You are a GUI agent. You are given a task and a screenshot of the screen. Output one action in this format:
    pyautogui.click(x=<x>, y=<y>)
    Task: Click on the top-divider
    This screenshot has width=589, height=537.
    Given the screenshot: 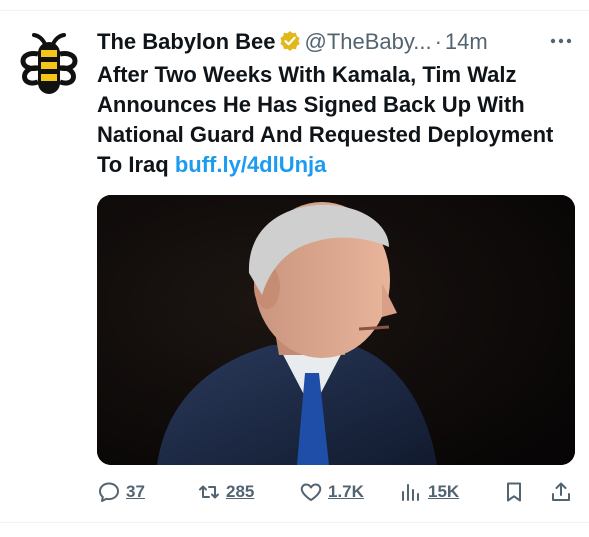 What is the action you would take?
    pyautogui.click(x=294, y=10)
    